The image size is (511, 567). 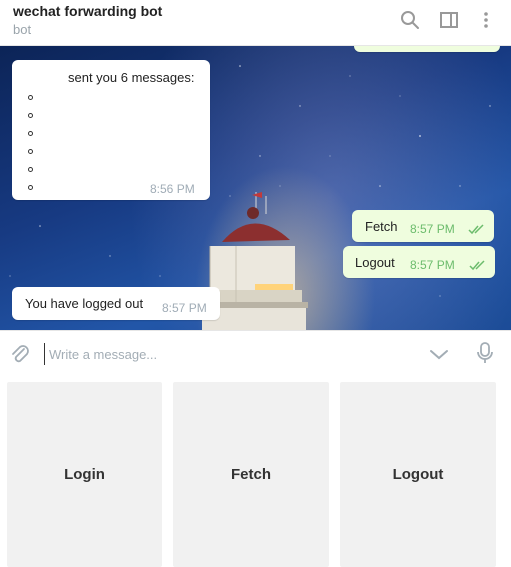 What do you see at coordinates (255, 23) in the screenshot?
I see `chat-header: wechat forwarding bot bot` at bounding box center [255, 23].